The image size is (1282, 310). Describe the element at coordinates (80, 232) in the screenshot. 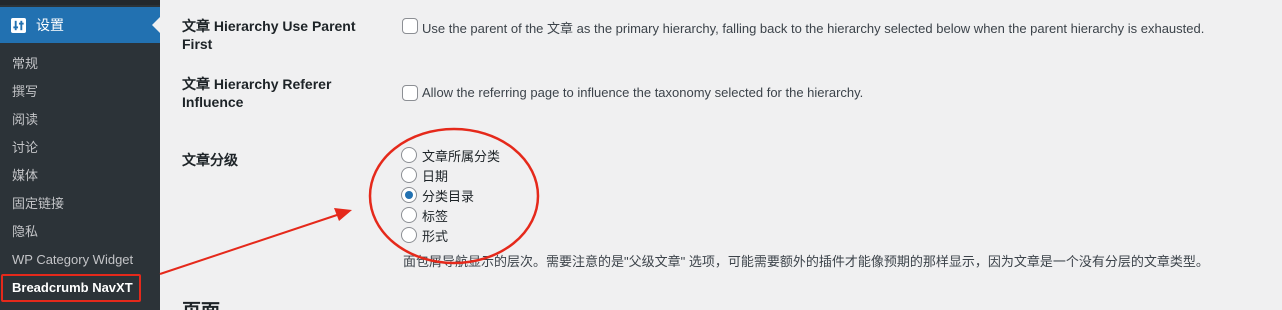

I see `submenu-item-privacy: 隐私` at that location.